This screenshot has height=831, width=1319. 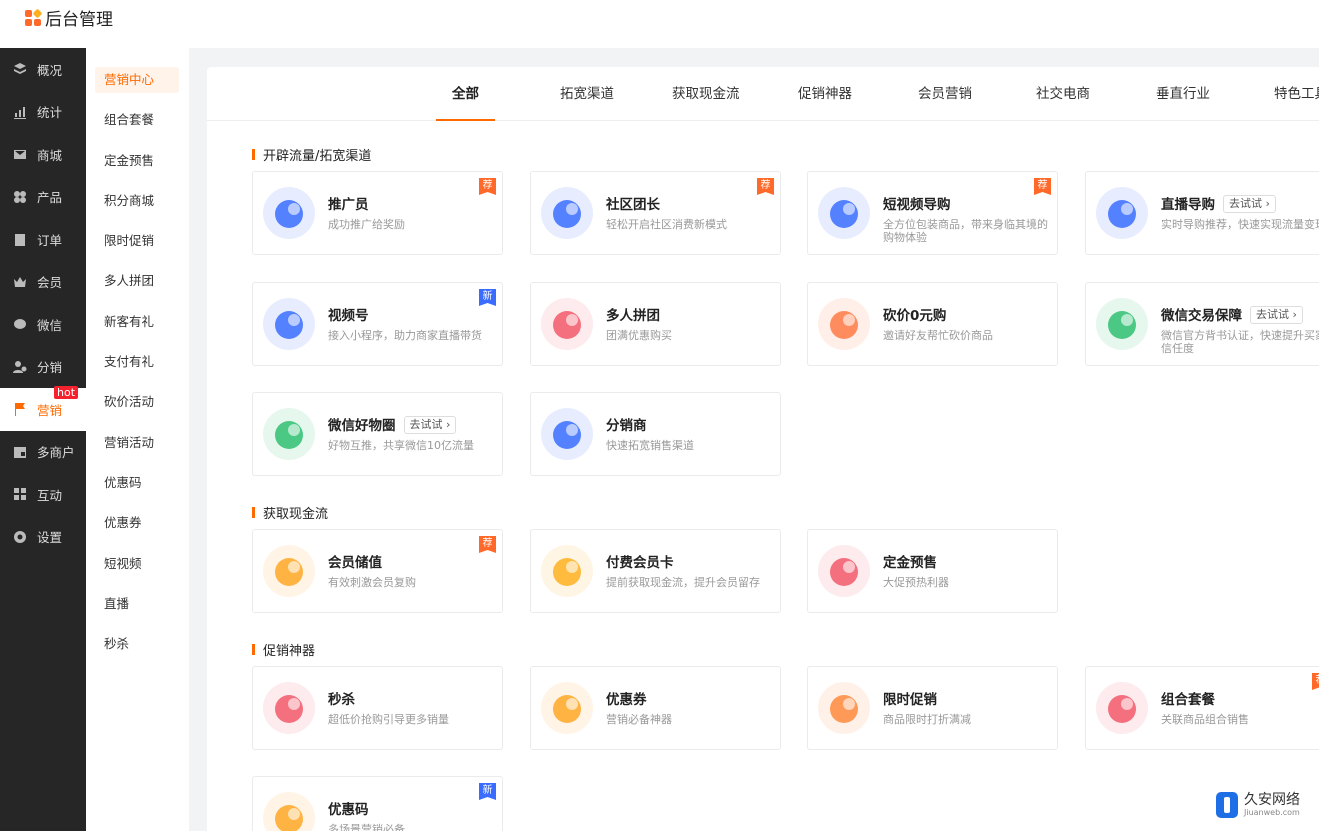 I want to click on card-title-text: 会员储值, so click(x=355, y=563).